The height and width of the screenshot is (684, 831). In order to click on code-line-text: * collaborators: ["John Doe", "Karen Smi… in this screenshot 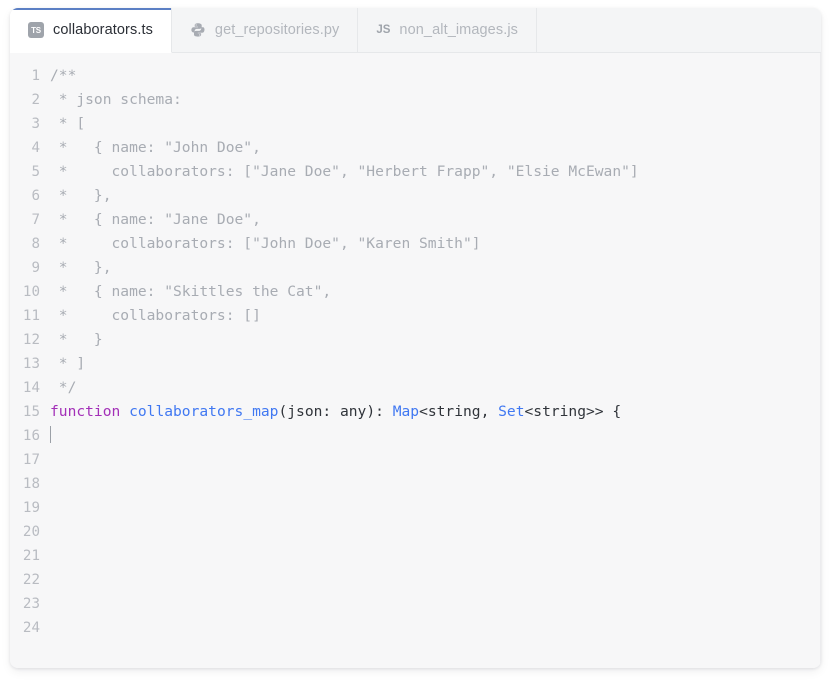, I will do `click(265, 244)`.